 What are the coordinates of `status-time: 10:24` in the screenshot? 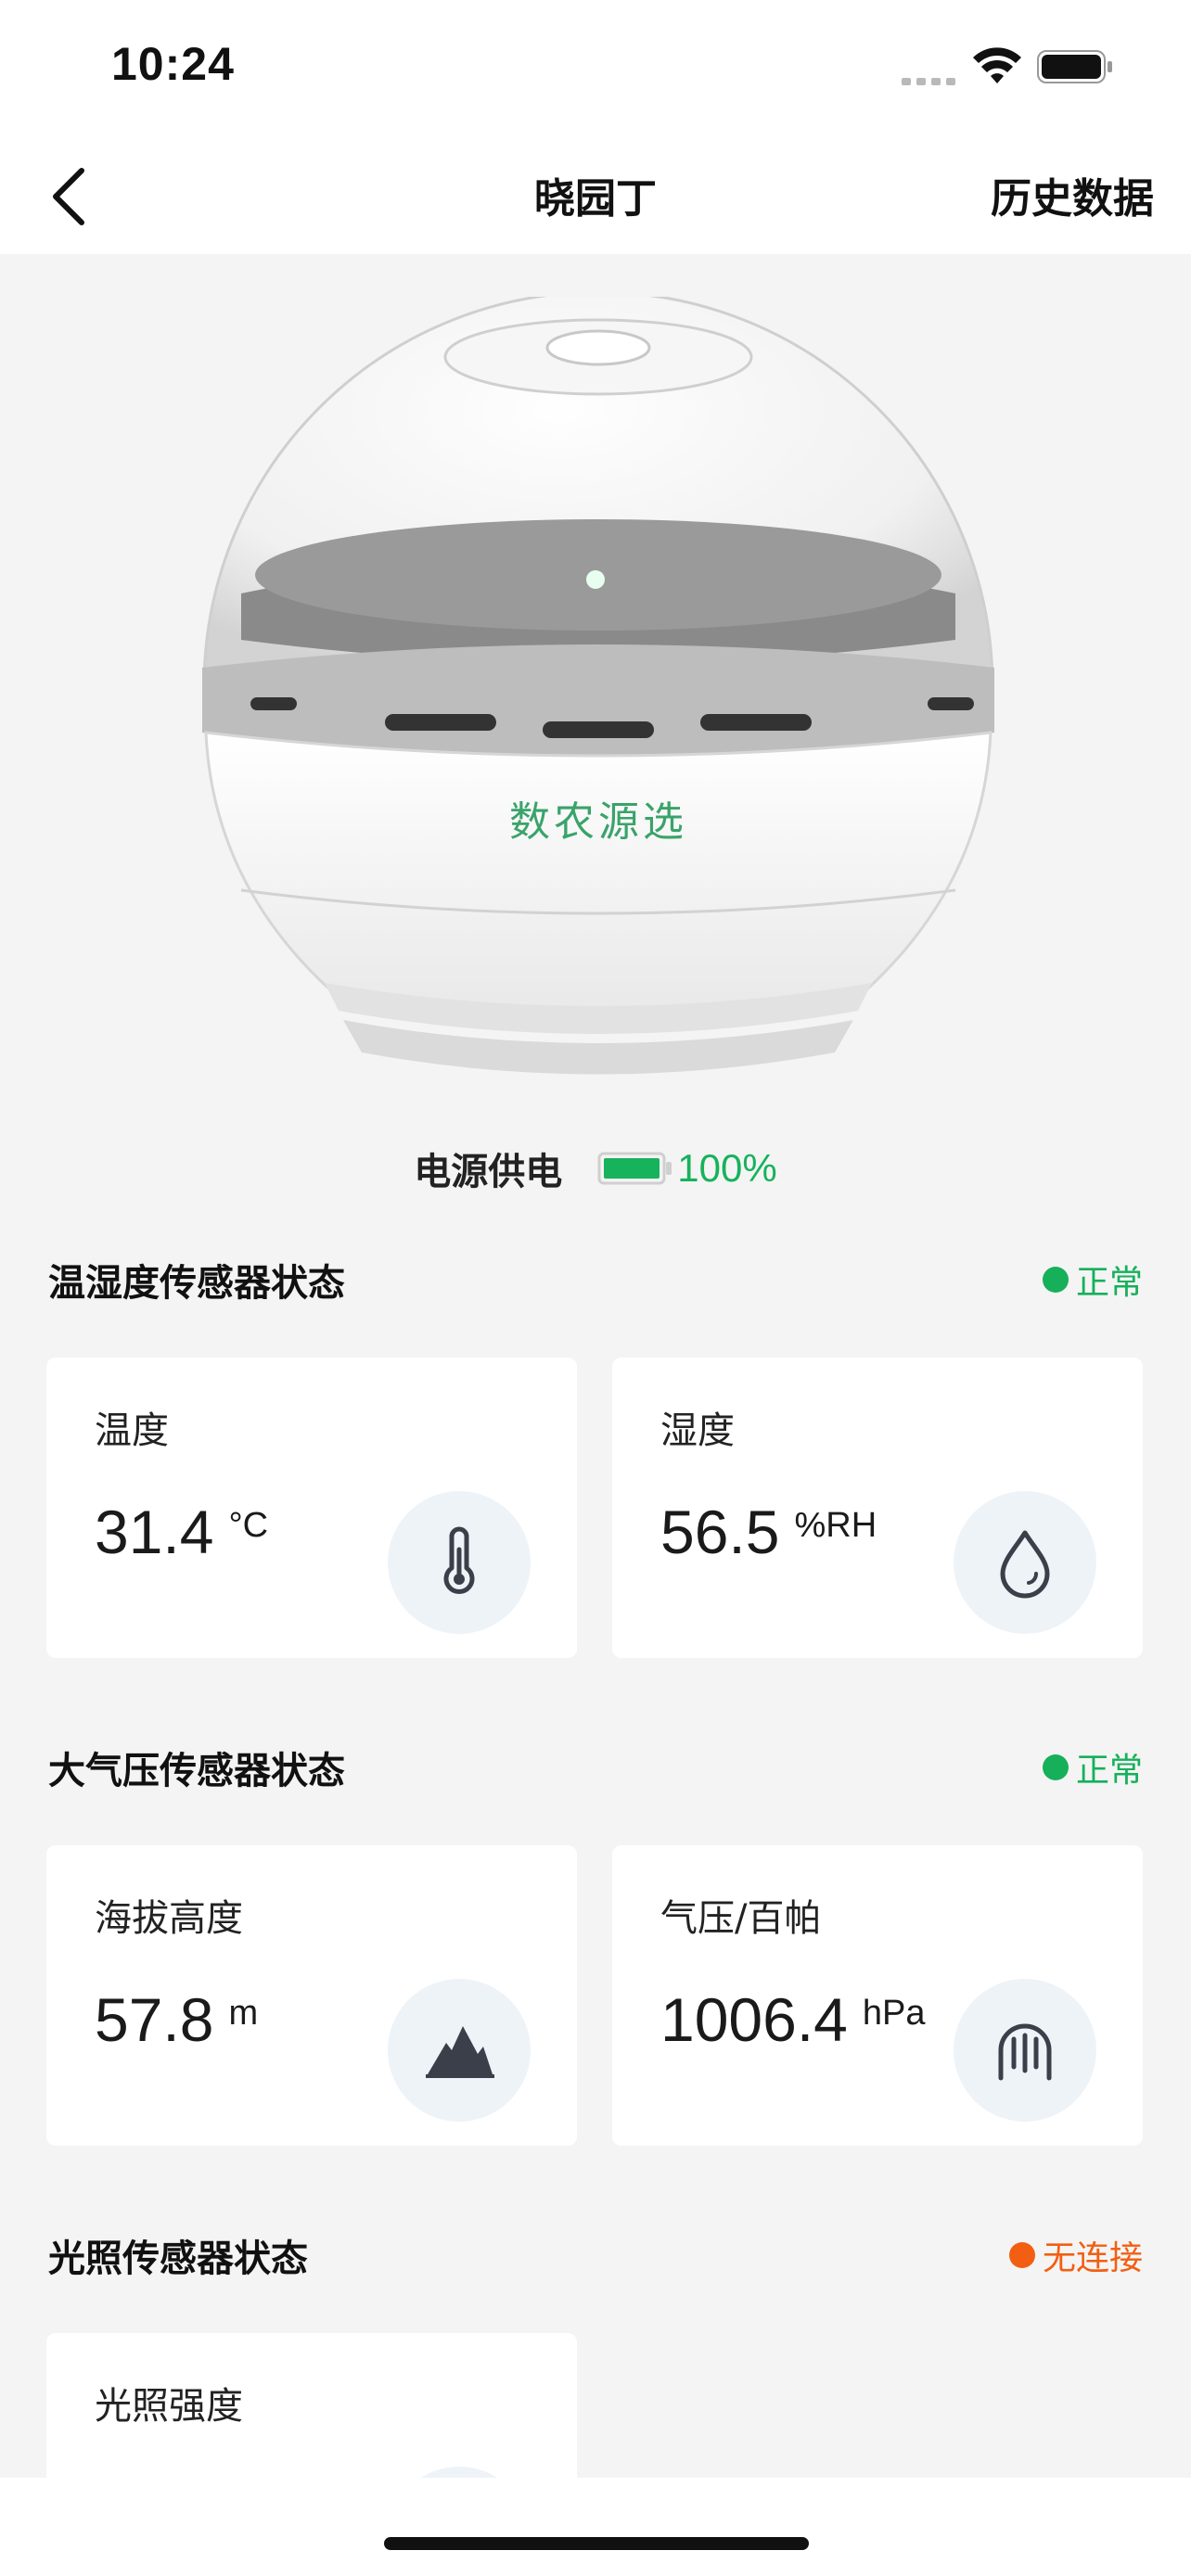 It's located at (173, 64).